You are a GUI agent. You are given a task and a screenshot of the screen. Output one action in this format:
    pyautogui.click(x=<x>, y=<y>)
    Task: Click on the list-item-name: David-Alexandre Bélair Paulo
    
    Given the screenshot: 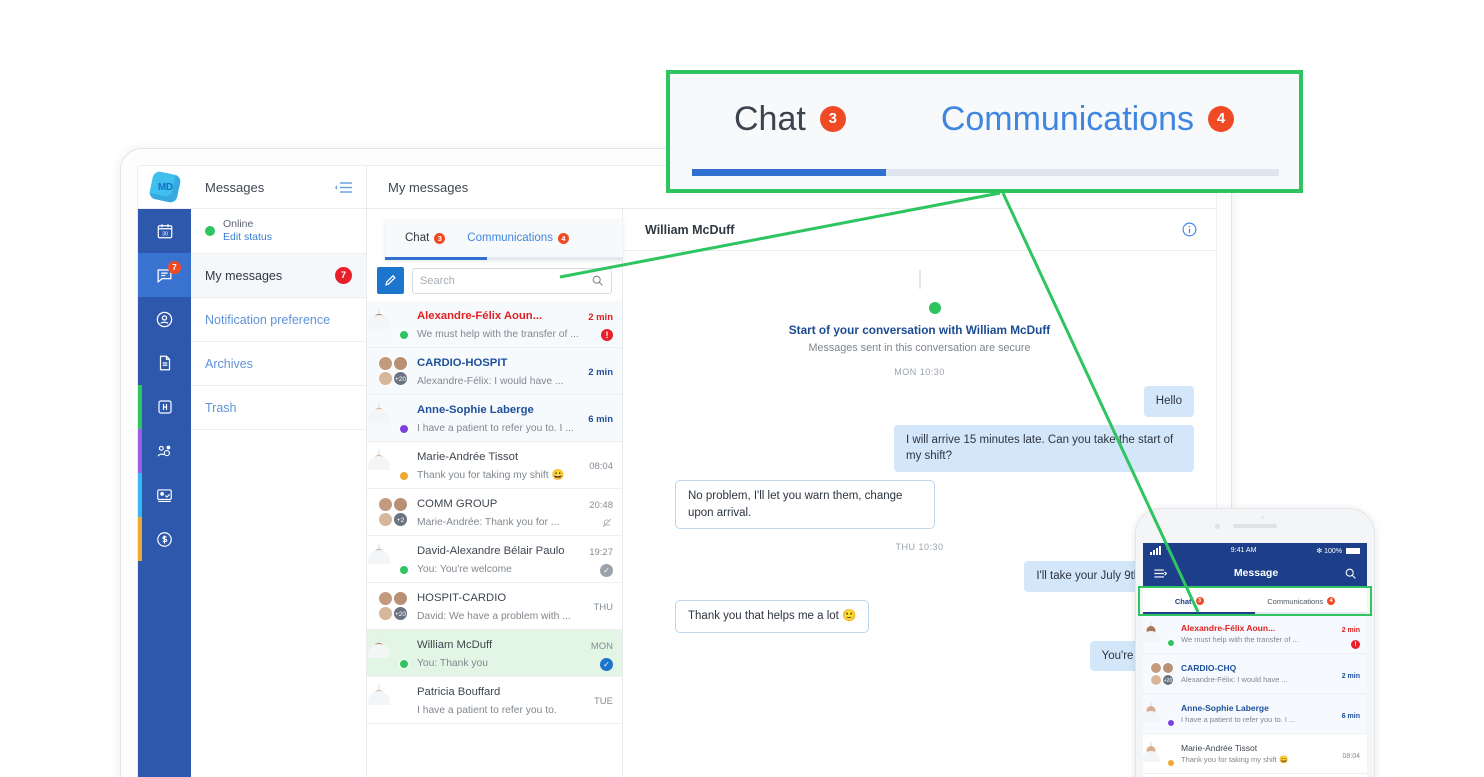 What is the action you would take?
    pyautogui.click(x=491, y=551)
    